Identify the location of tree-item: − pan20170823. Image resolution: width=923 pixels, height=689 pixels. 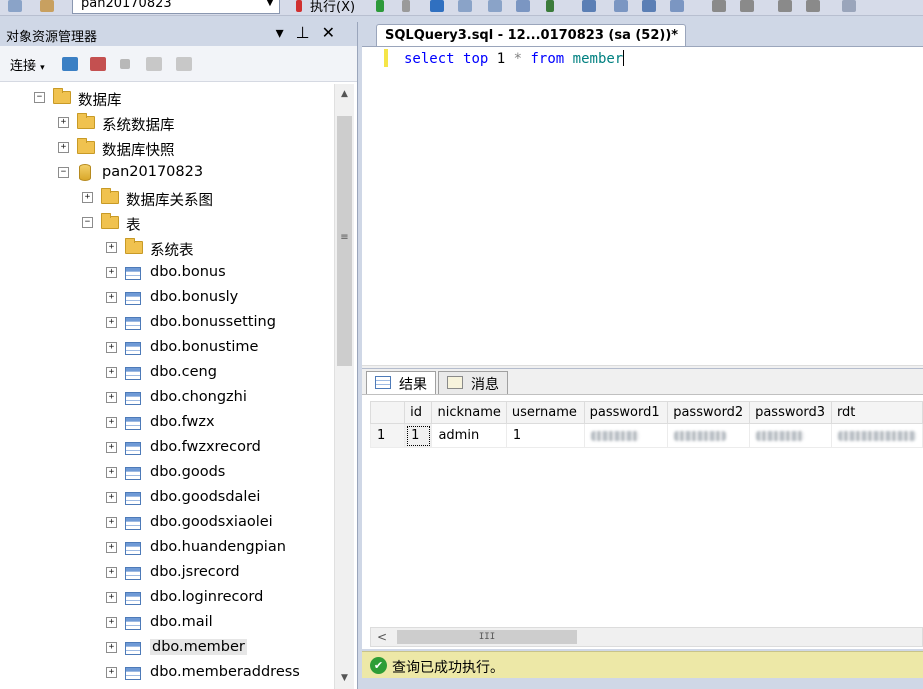
(165, 173).